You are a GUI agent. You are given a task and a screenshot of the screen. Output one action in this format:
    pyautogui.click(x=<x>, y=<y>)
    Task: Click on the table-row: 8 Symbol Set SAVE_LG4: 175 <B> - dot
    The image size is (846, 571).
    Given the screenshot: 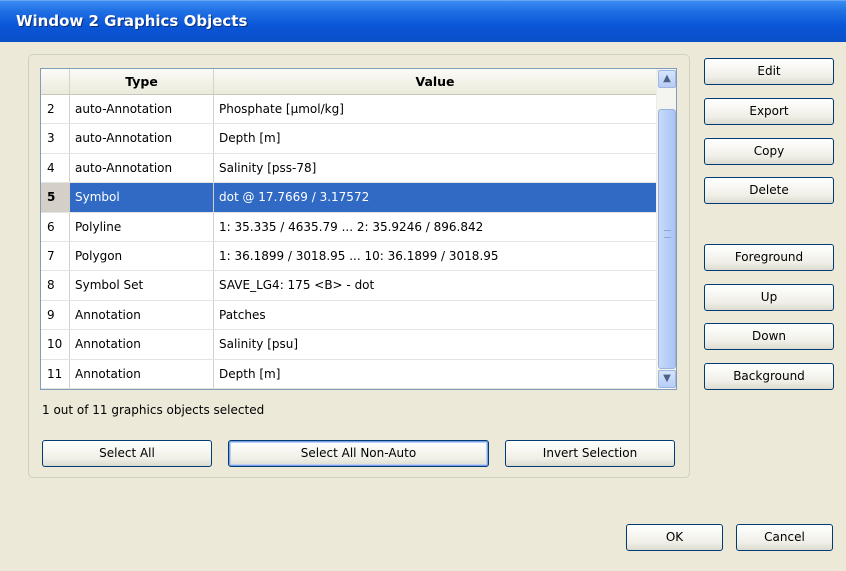 What is the action you would take?
    pyautogui.click(x=348, y=286)
    